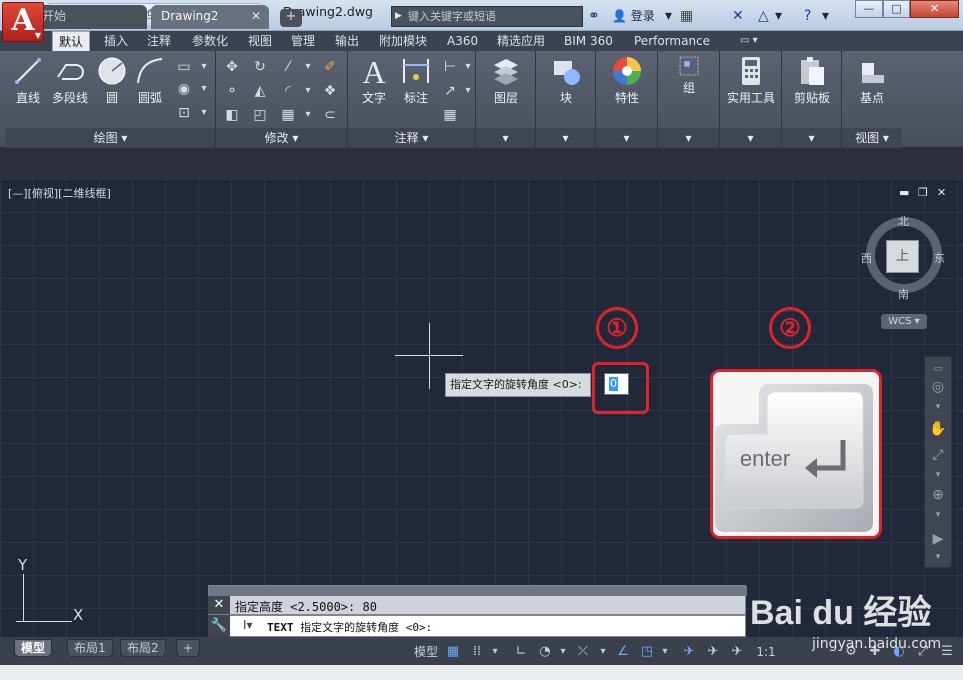  What do you see at coordinates (737, 652) in the screenshot?
I see `annotation-scale-icon: ✈` at bounding box center [737, 652].